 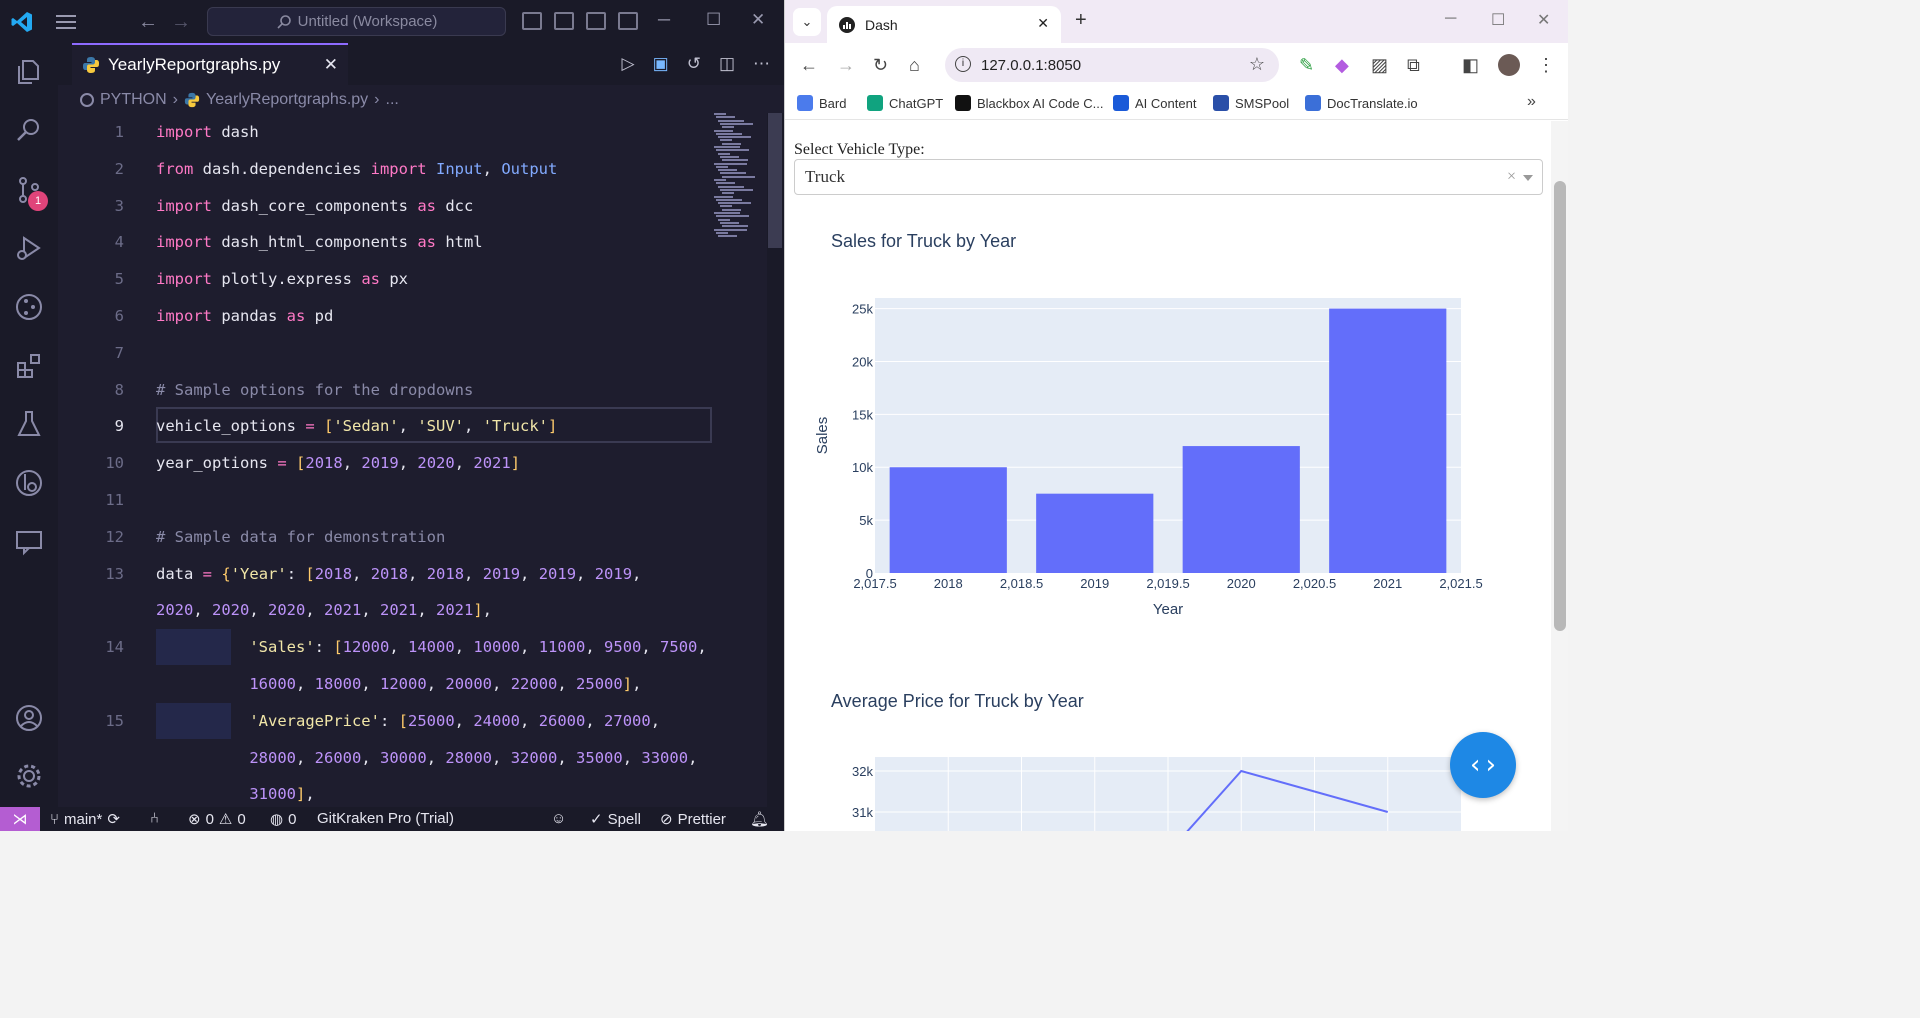 What do you see at coordinates (596, 21) in the screenshot?
I see `toggle-secondary-sidebar-icon` at bounding box center [596, 21].